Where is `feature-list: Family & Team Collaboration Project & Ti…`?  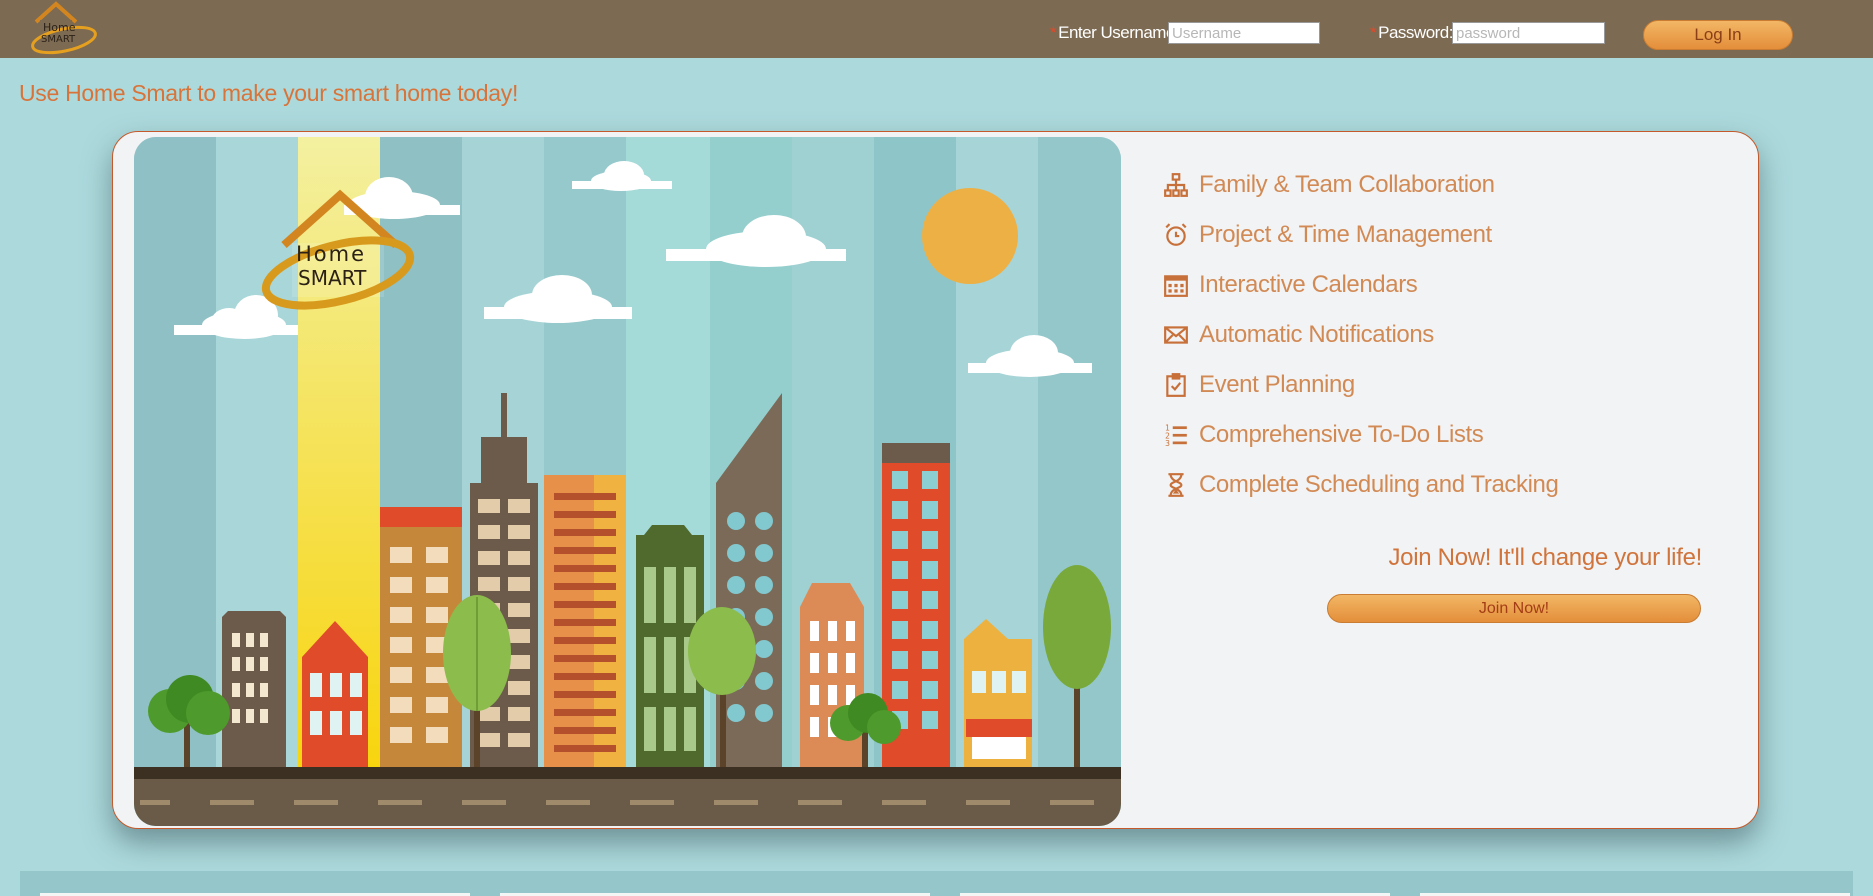 feature-list: Family & Team Collaboration Project & Ti… is located at coordinates (1361, 335).